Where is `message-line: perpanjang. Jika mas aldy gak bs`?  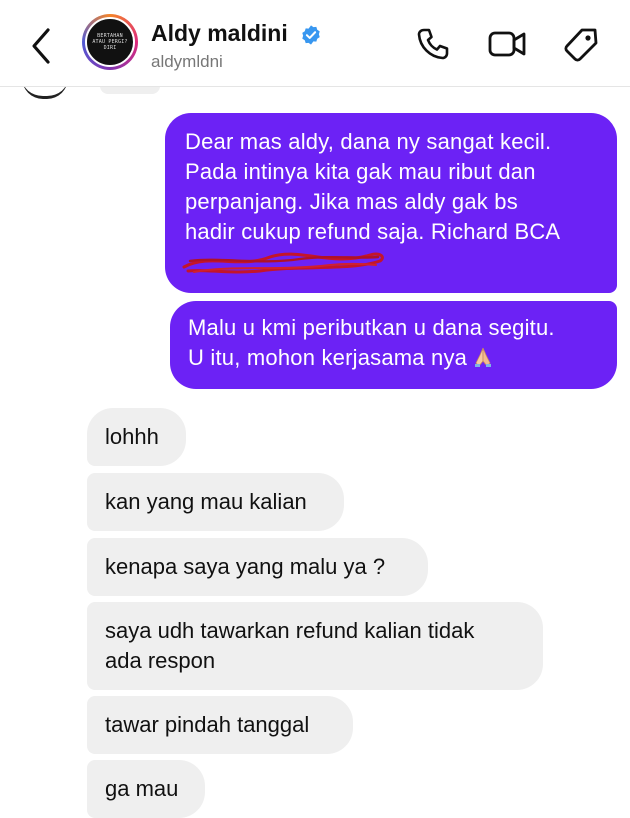
message-line: perpanjang. Jika mas aldy gak bs is located at coordinates (351, 201).